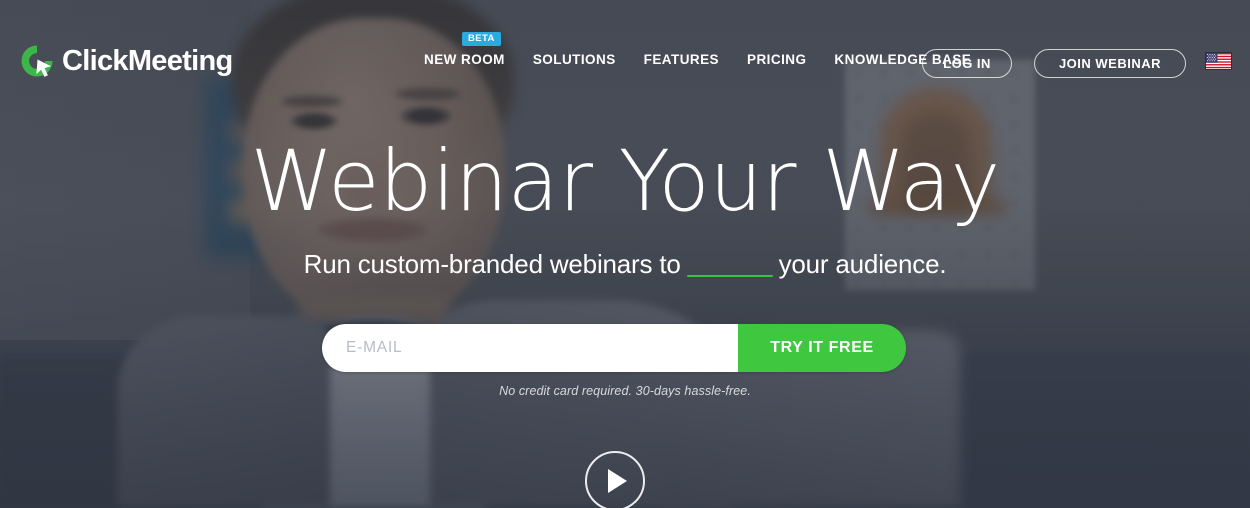 Image resolution: width=1250 pixels, height=508 pixels. Describe the element at coordinates (492, 264) in the screenshot. I see `hero-subtitle-prefix: Run custom-branded webinars to` at that location.